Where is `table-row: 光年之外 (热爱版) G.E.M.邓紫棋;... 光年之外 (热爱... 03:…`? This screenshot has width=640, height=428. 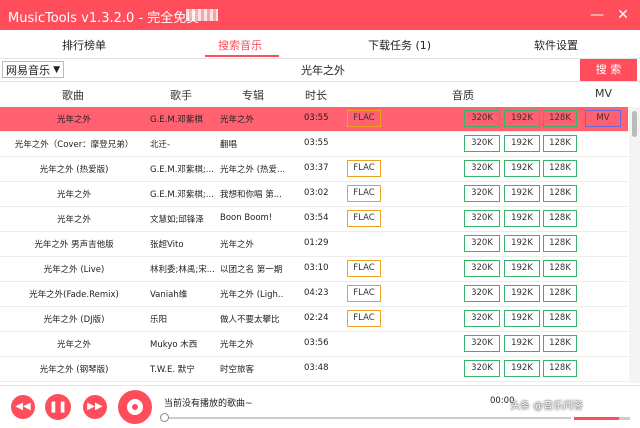
table-row: 光年之外 (热爱版) G.E.M.邓紫棋;... 光年之外 (热爱... 03:… is located at coordinates (314, 169).